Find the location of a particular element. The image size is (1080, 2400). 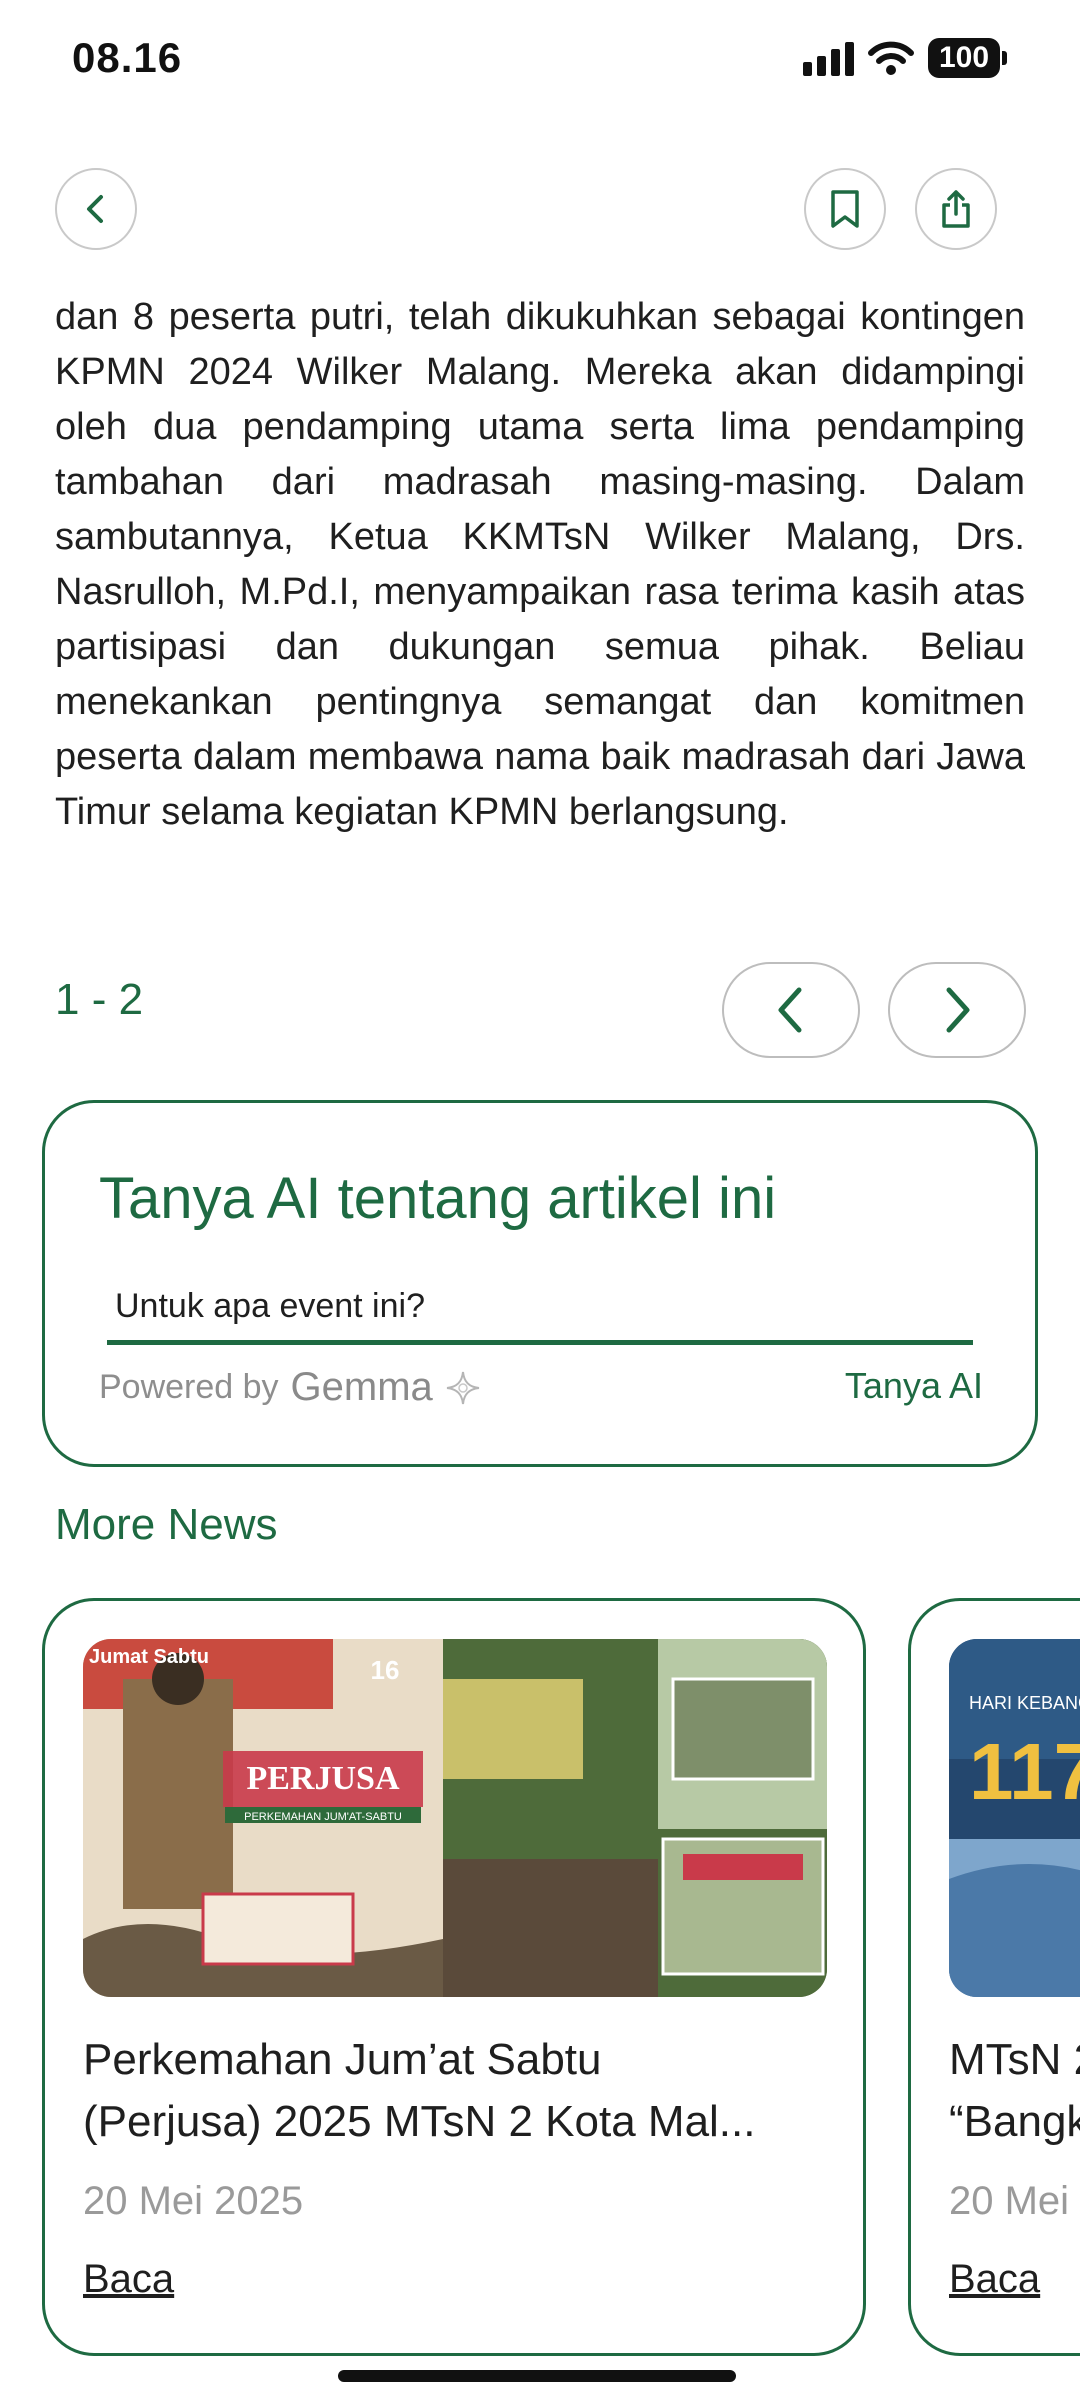

previous-page-button is located at coordinates (791, 1010).